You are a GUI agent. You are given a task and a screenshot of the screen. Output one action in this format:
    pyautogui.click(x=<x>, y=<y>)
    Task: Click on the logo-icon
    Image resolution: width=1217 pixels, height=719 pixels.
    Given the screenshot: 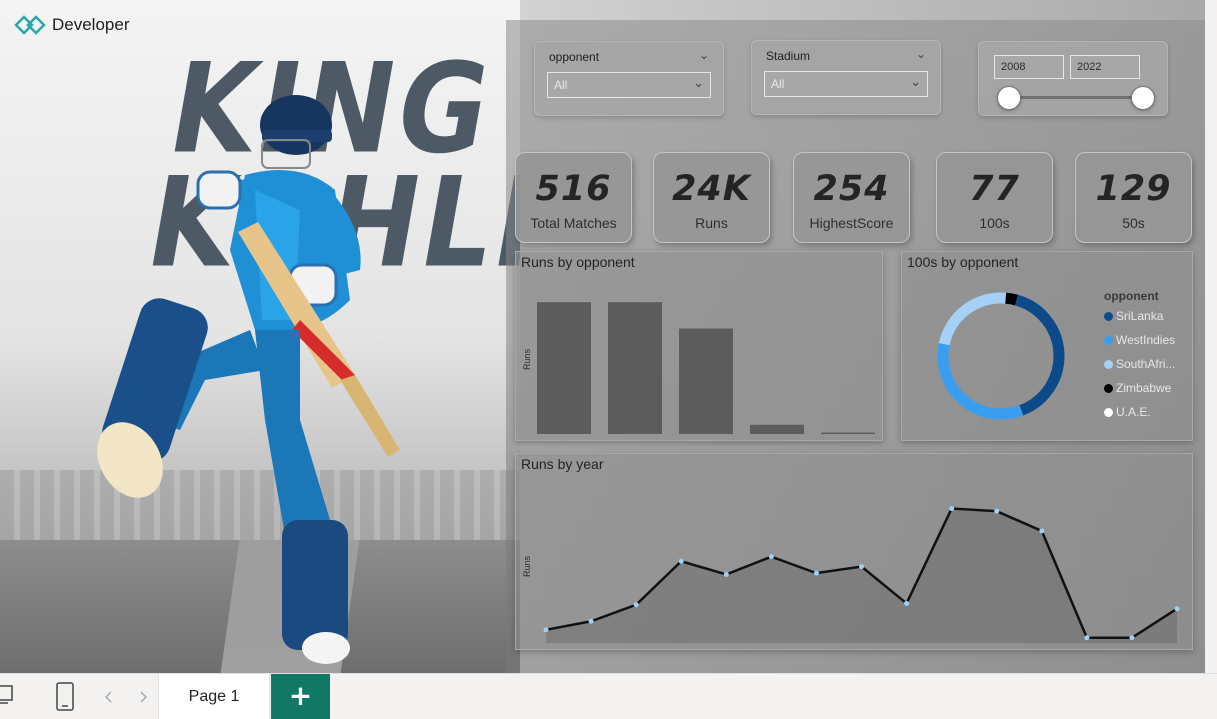 What is the action you would take?
    pyautogui.click(x=30, y=25)
    